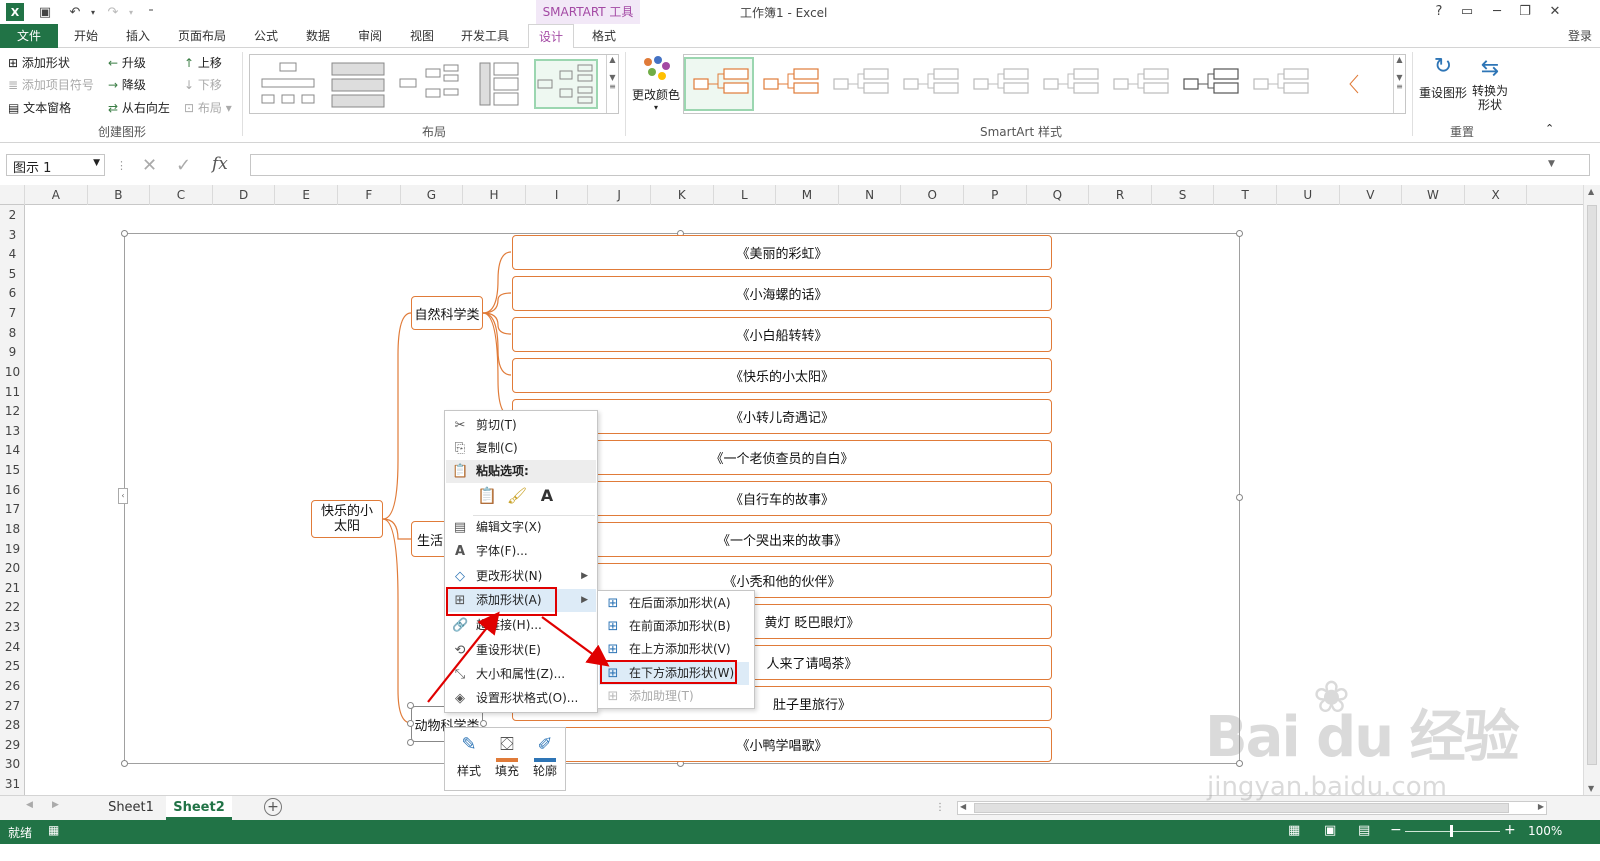 The width and height of the screenshot is (1600, 861). Describe the element at coordinates (1294, 830) in the screenshot. I see `normal-view-icon: ▦` at that location.